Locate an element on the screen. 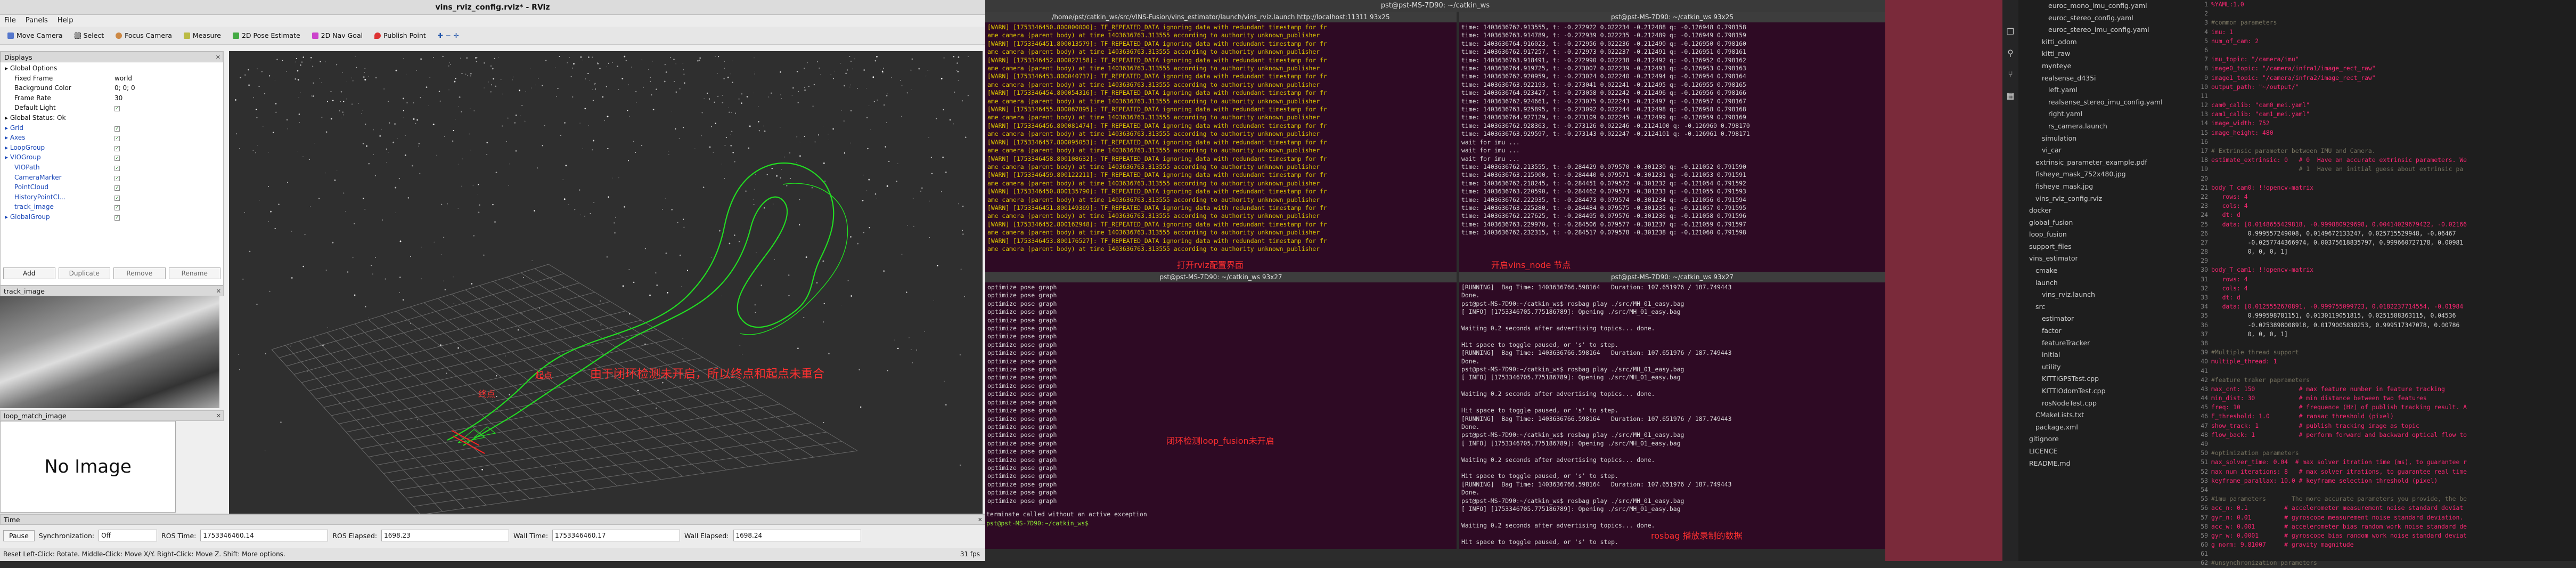 Image resolution: width=2576 pixels, height=568 pixels. code-line: 60 g_norm: 9.81007 # gravity magnitude is located at coordinates (2385, 545).